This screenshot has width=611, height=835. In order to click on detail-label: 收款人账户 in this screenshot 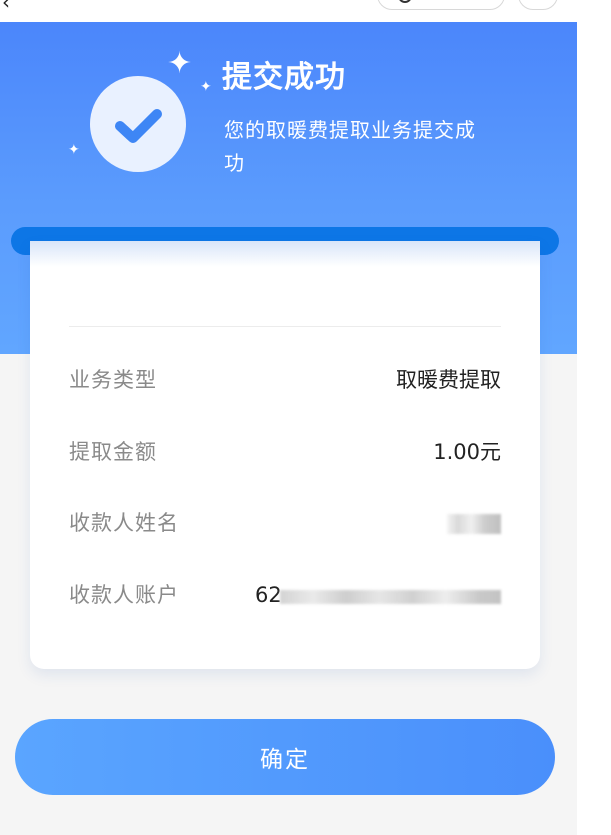, I will do `click(124, 595)`.